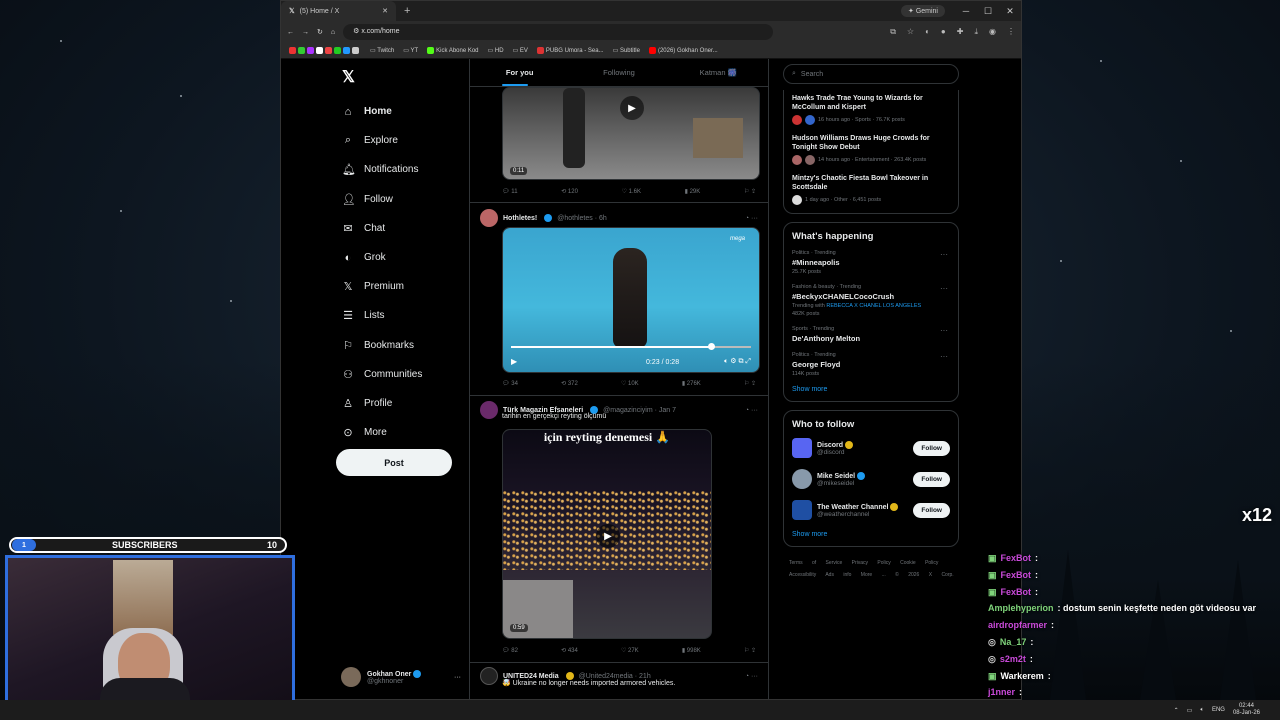 The width and height of the screenshot is (1280, 720). What do you see at coordinates (403, 111) in the screenshot?
I see `nav-item-home: ⌂ Home` at bounding box center [403, 111].